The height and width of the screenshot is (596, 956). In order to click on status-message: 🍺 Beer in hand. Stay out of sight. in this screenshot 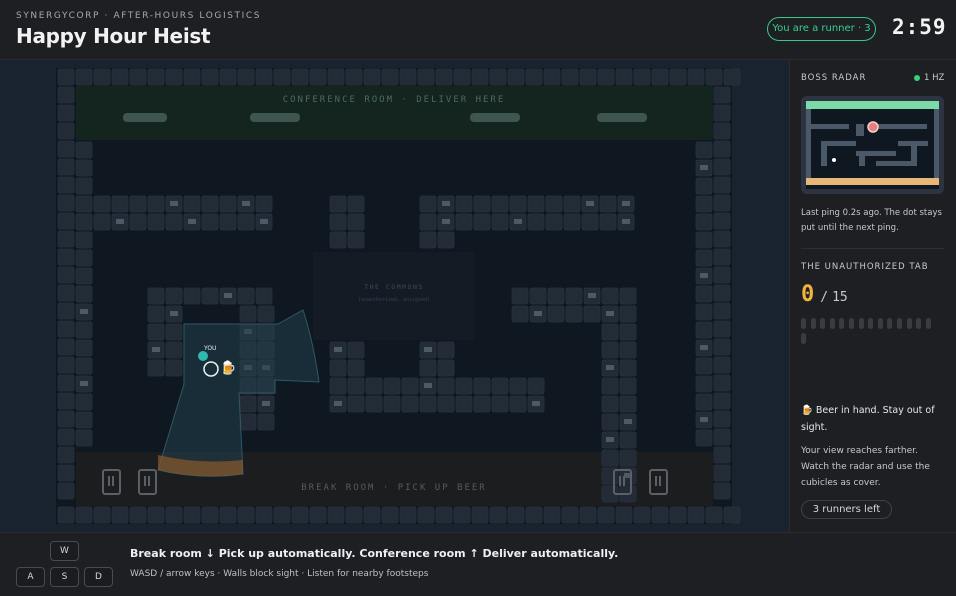, I will do `click(873, 419)`.